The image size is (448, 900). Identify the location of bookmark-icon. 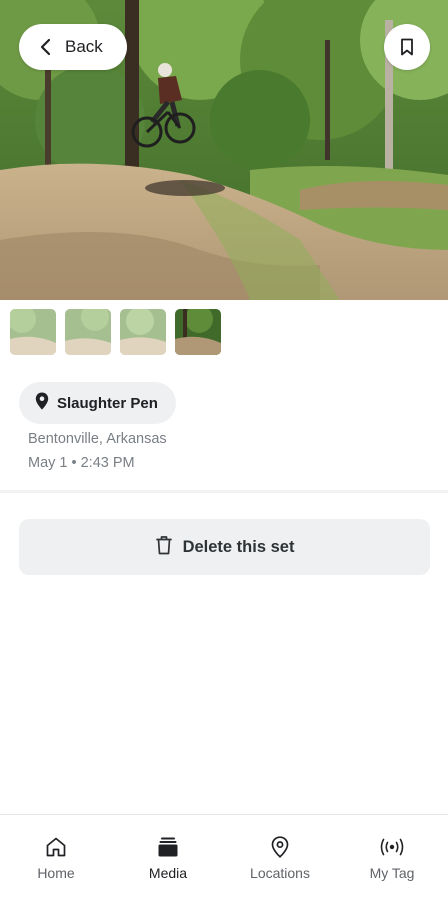
(407, 47).